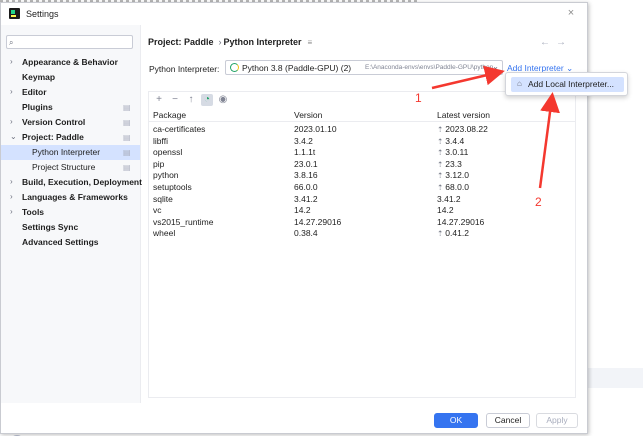  I want to click on history-arrows: ←→, so click(556, 42).